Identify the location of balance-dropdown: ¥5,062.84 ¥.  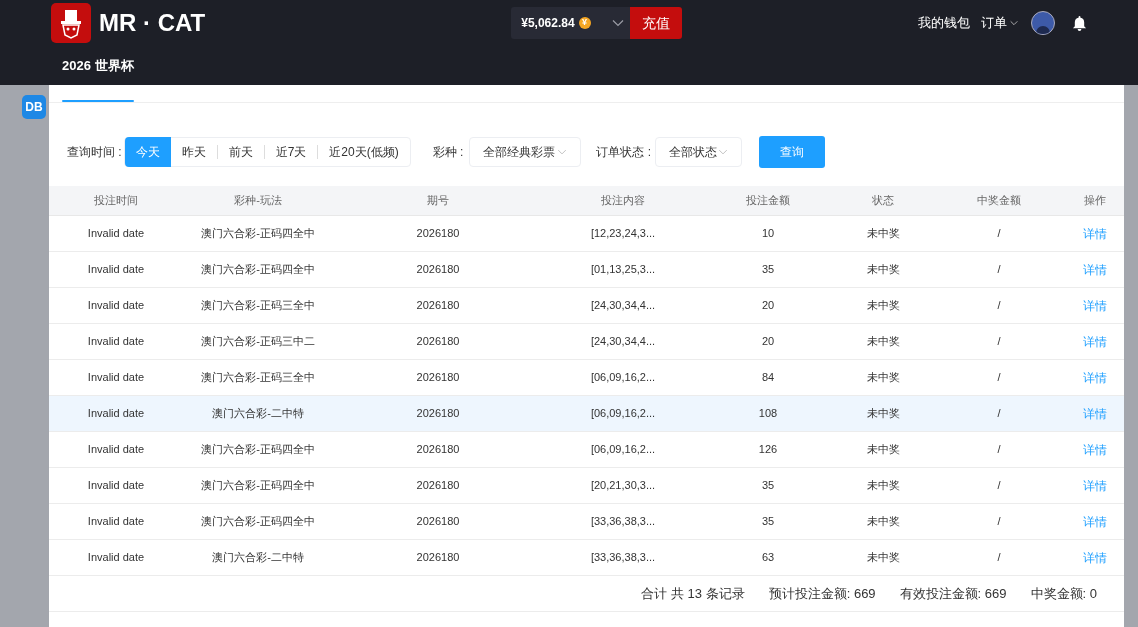
(571, 23).